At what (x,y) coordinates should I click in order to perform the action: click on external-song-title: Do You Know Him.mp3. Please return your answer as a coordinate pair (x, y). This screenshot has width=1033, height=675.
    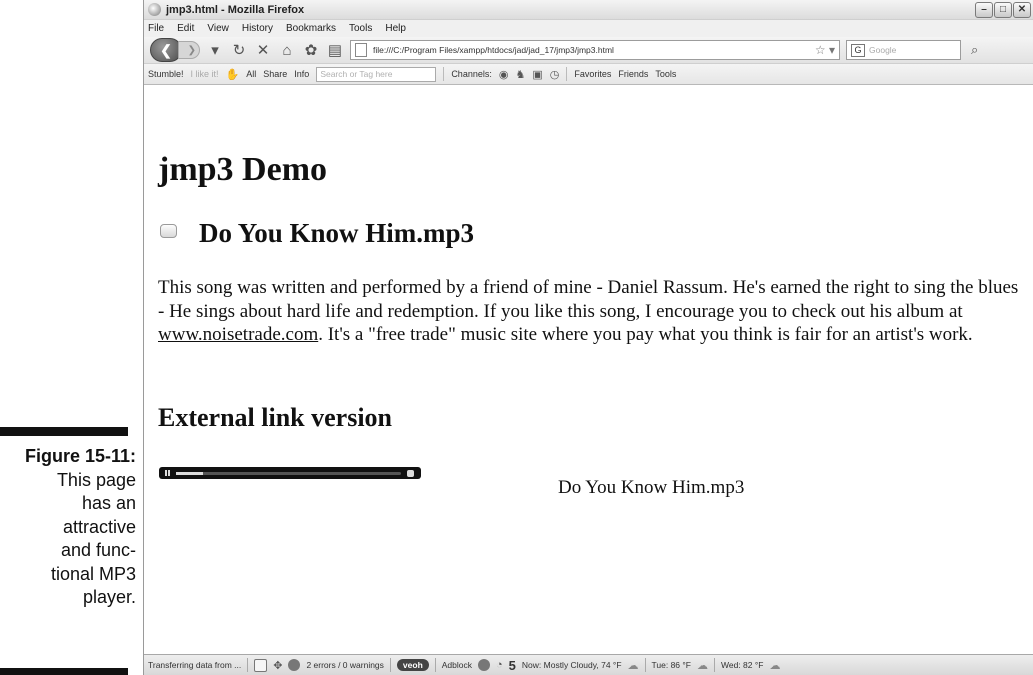
    Looking at the image, I should click on (651, 487).